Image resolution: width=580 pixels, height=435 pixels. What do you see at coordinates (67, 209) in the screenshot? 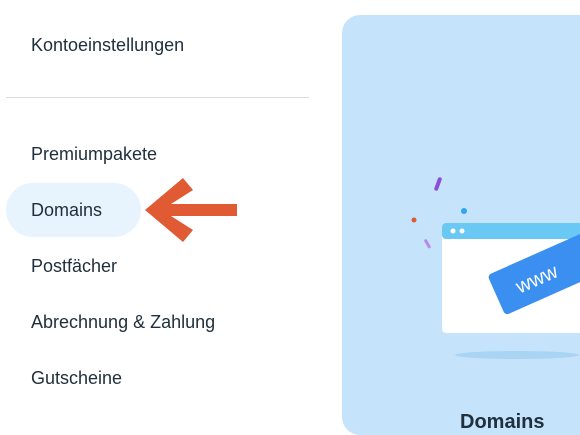
I see `sidebar-item-label: Domains` at bounding box center [67, 209].